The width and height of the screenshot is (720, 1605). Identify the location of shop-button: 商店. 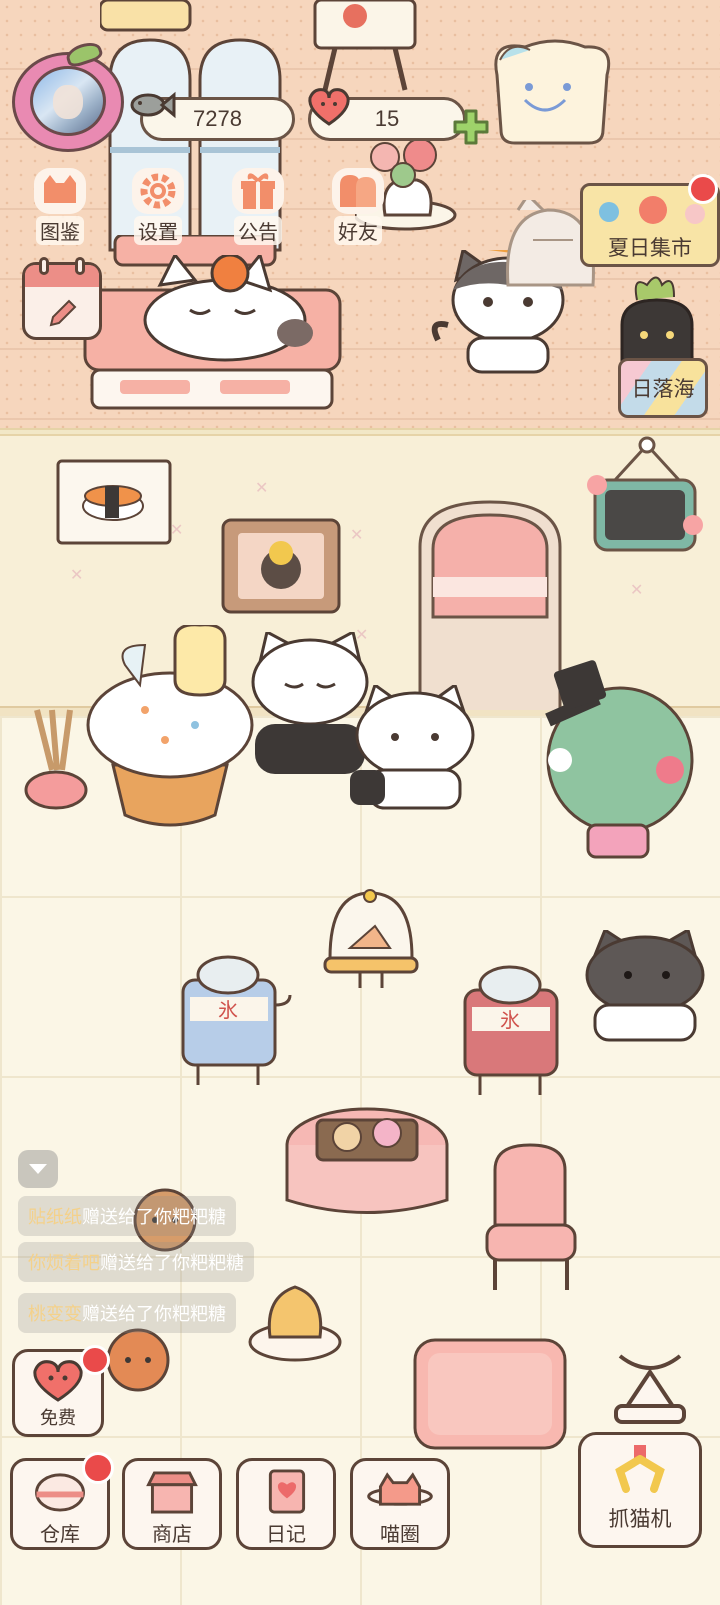
(172, 1504).